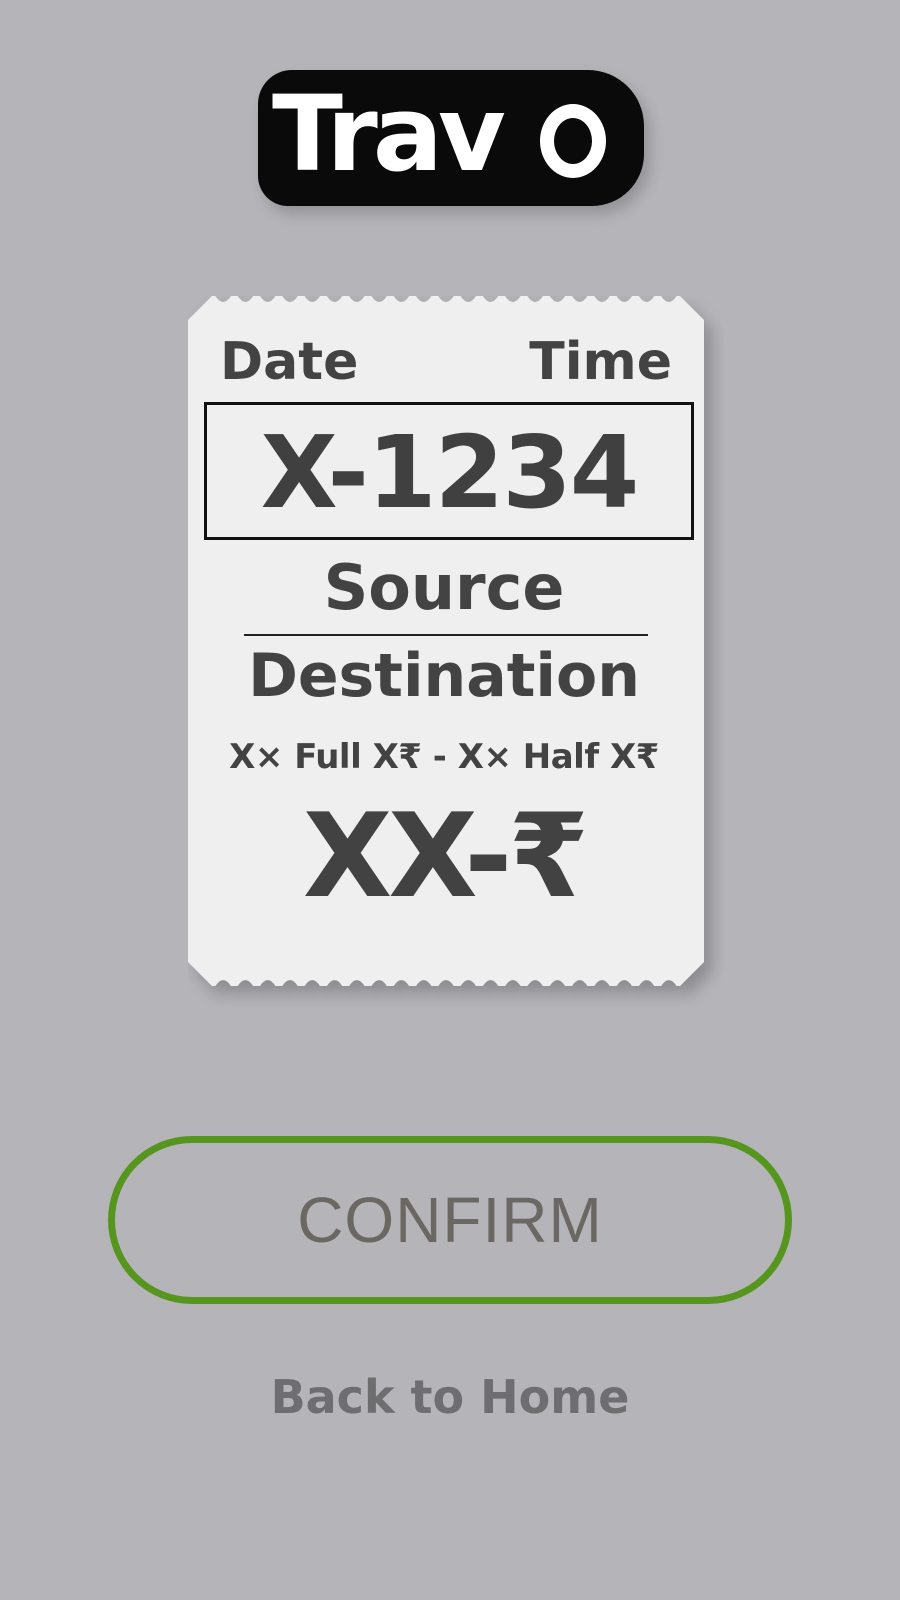 The height and width of the screenshot is (1600, 900). Describe the element at coordinates (444, 587) in the screenshot. I see `source-label: Source` at that location.